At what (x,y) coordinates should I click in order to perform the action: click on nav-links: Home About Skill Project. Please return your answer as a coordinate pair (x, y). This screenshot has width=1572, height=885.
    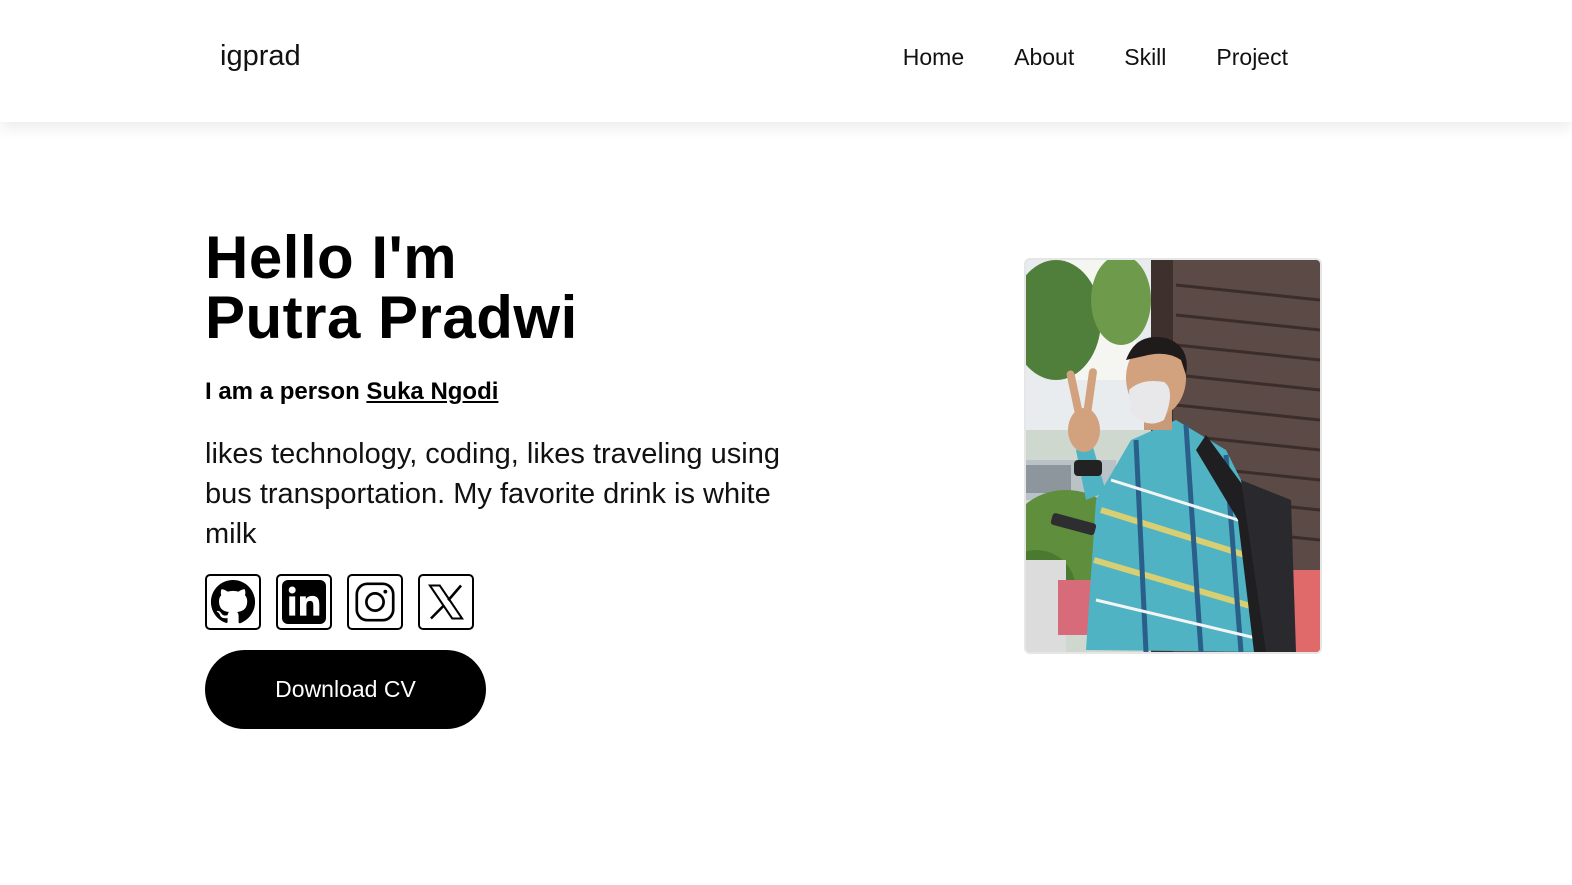
    Looking at the image, I should click on (1095, 57).